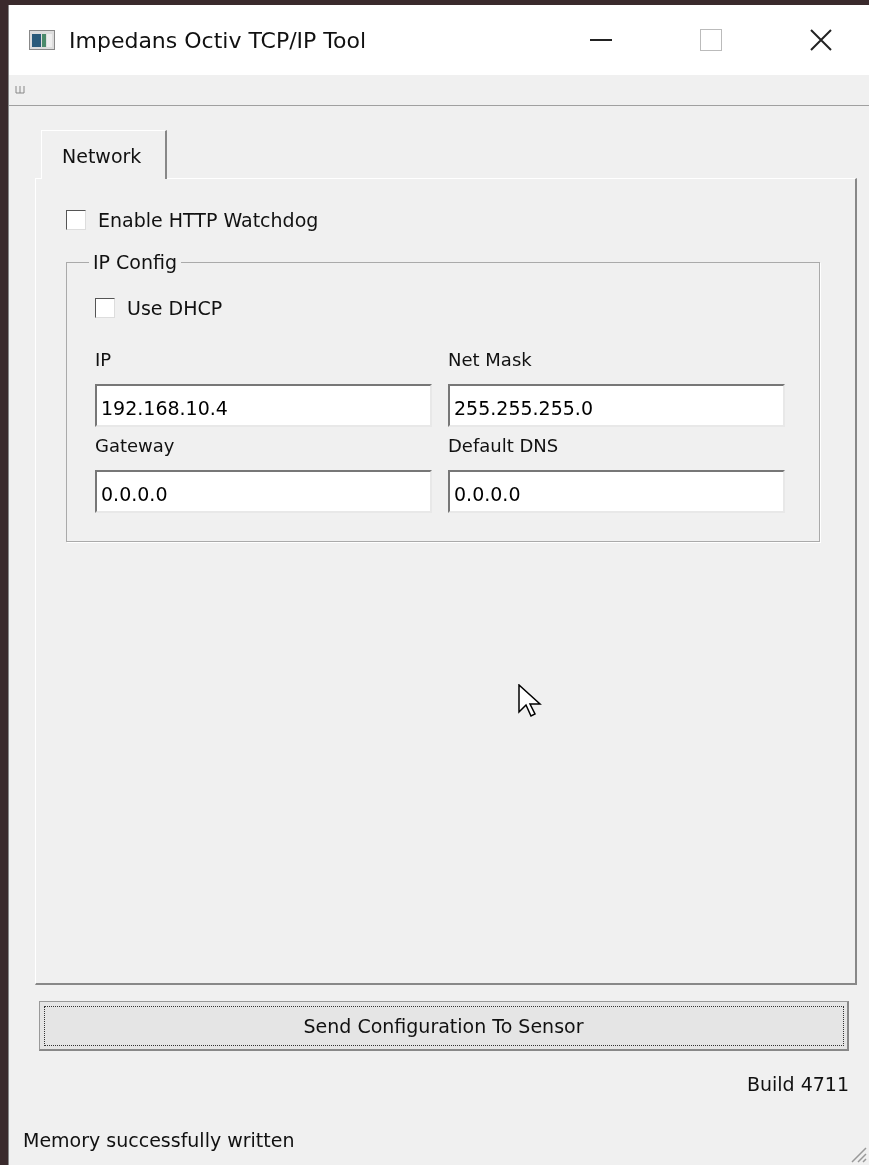 The image size is (869, 1165). What do you see at coordinates (446, 220) in the screenshot?
I see `checkbox-row: Enable HTTP Watchdog` at bounding box center [446, 220].